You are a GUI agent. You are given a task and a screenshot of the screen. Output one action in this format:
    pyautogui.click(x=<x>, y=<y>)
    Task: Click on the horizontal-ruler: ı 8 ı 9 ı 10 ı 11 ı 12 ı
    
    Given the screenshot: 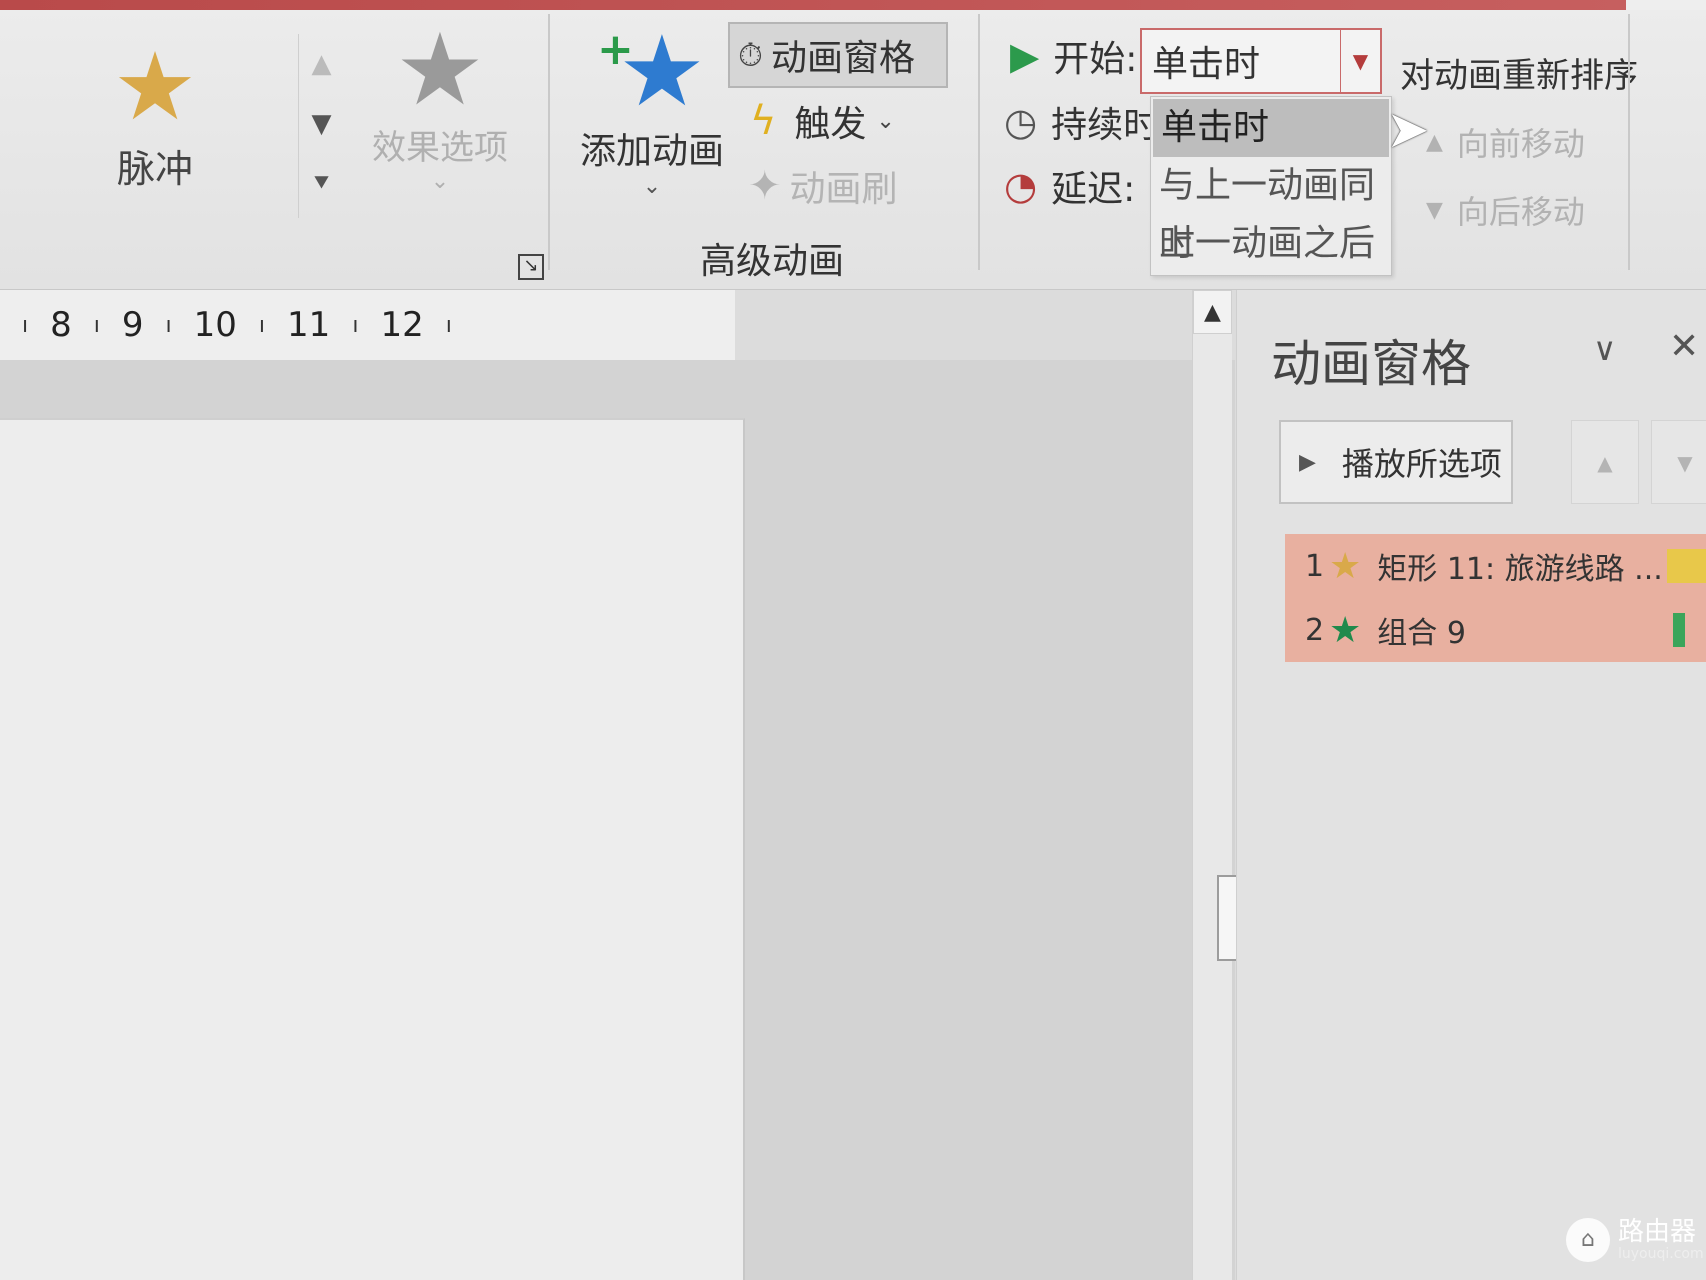 What is the action you would take?
    pyautogui.click(x=367, y=325)
    